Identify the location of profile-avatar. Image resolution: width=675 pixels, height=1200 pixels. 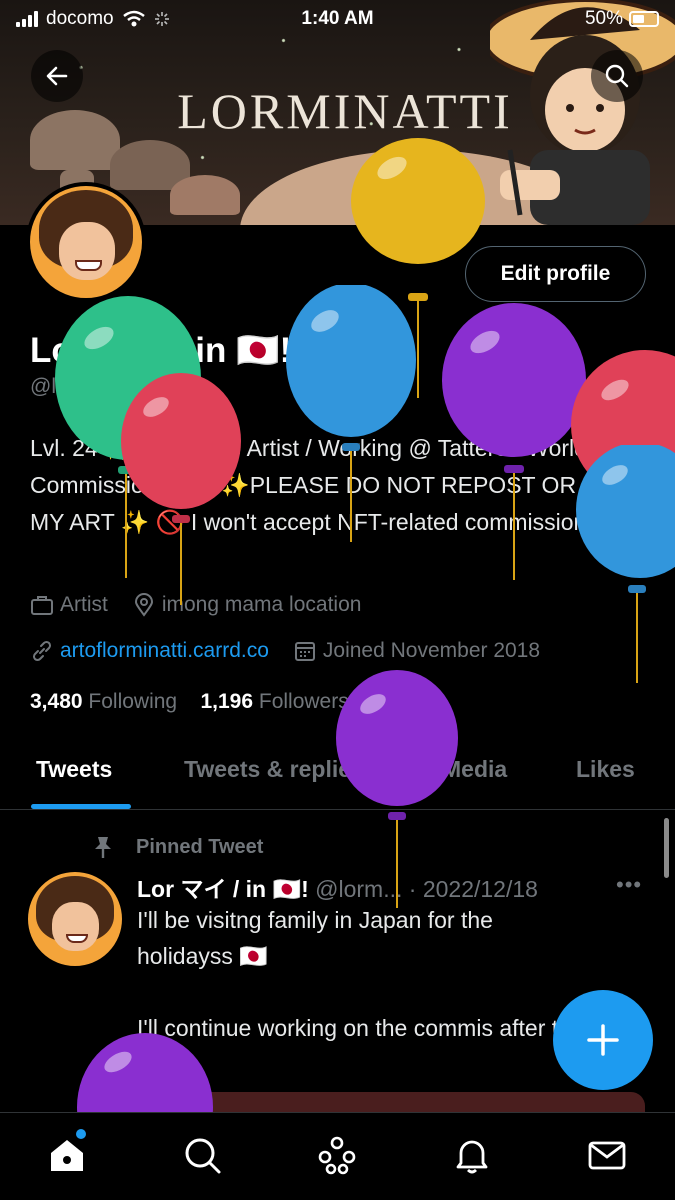
(86, 242).